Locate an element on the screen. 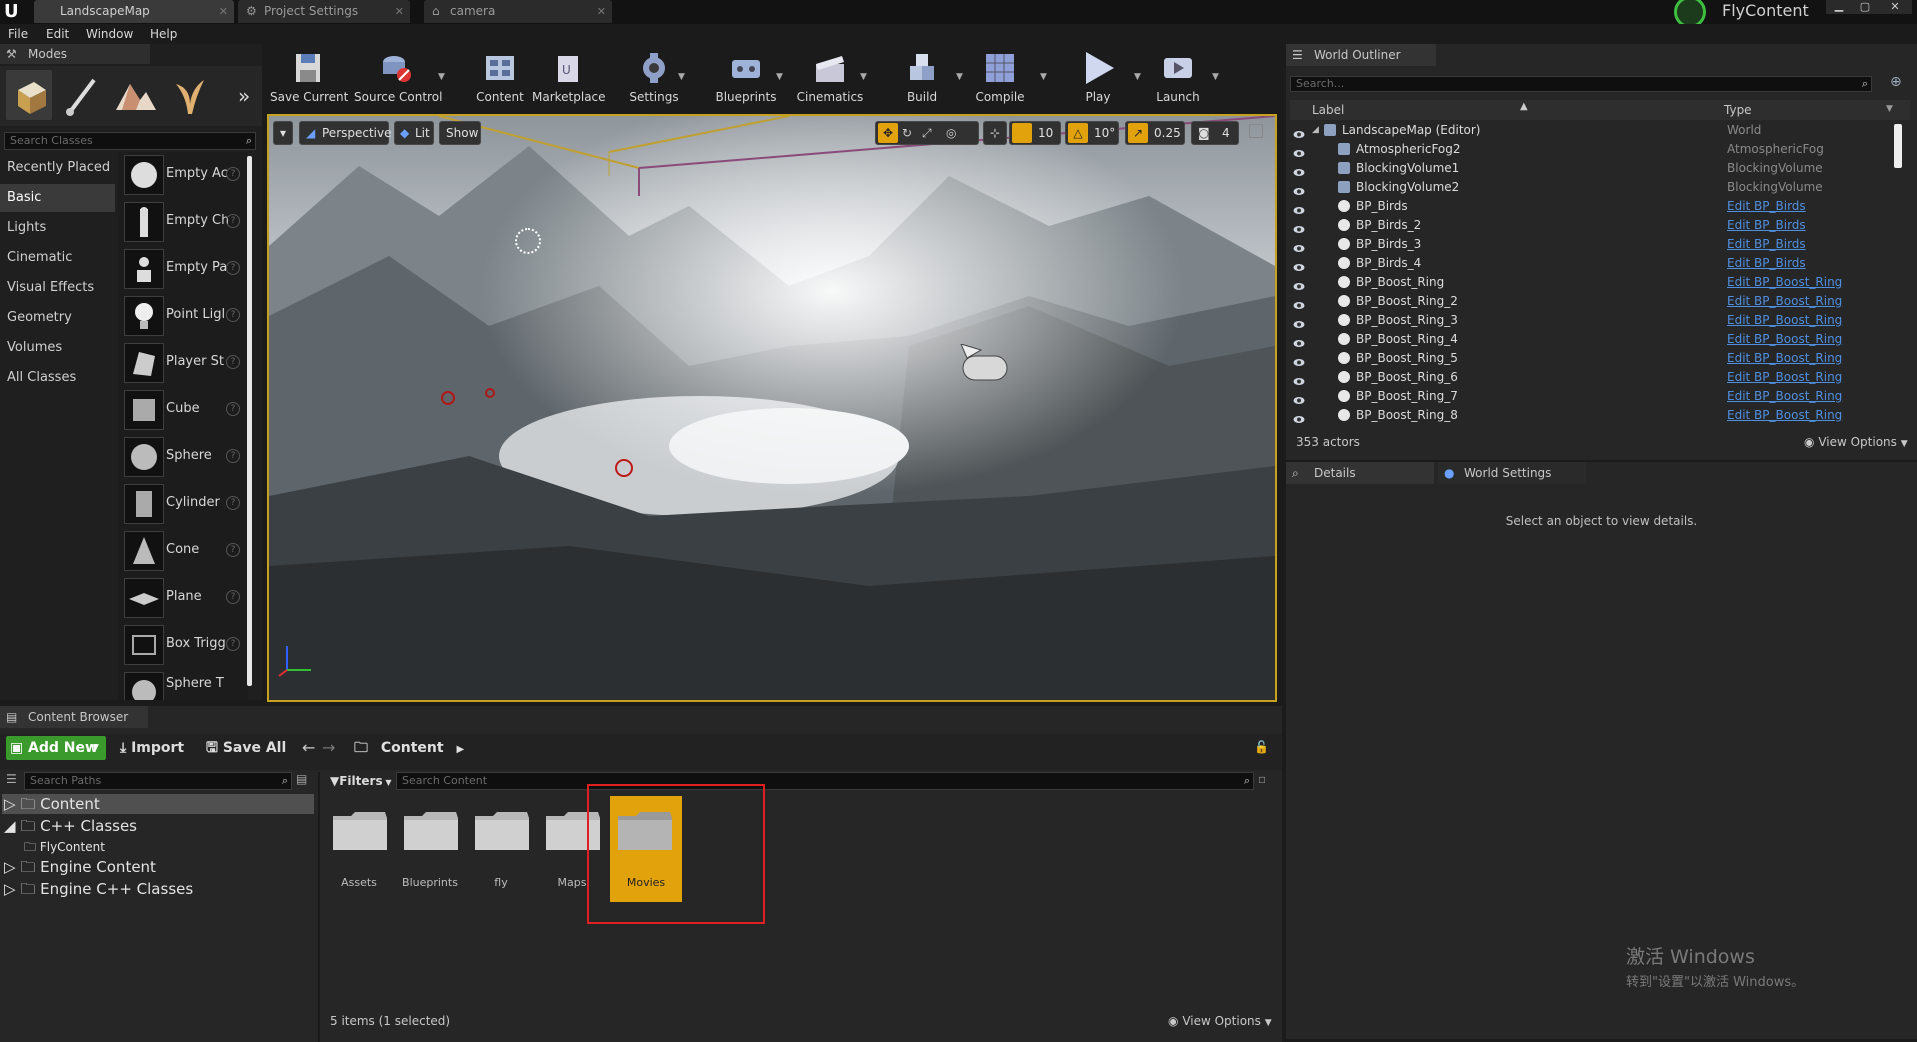 This screenshot has width=1917, height=1042. minimize-button: ▁ is located at coordinates (1839, 7).